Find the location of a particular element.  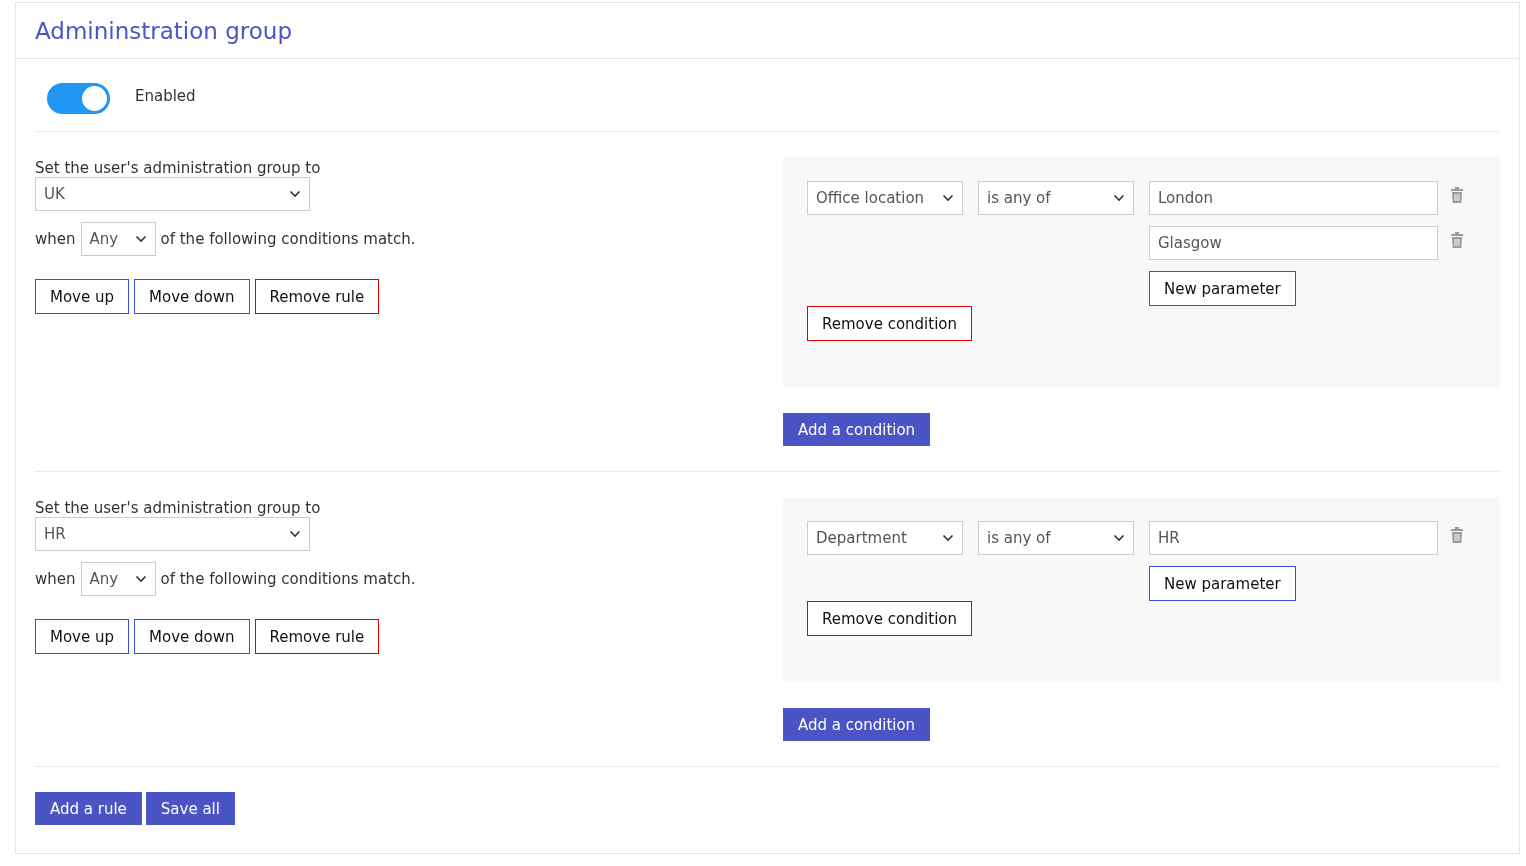

action-button: Add a rule is located at coordinates (88, 808).